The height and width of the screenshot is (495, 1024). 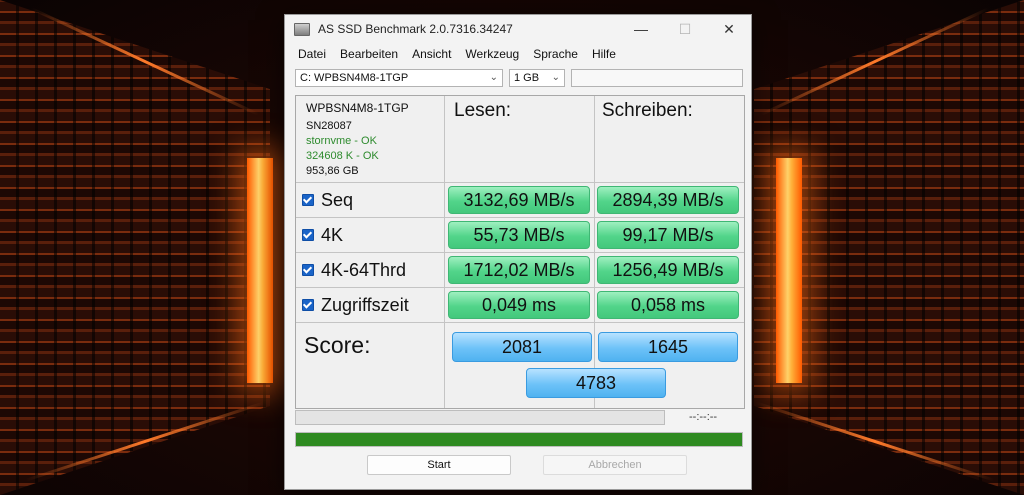 I want to click on menu-hilfe: Hilfe, so click(x=604, y=54).